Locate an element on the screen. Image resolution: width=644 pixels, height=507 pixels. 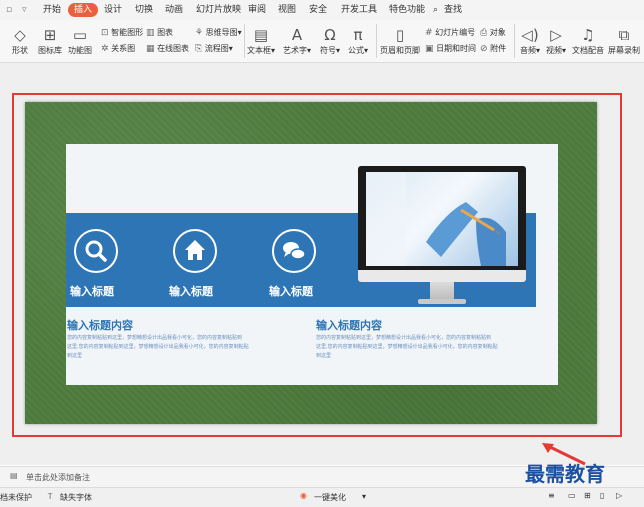
online-chart-icon: ▦ is located at coordinates (150, 49).